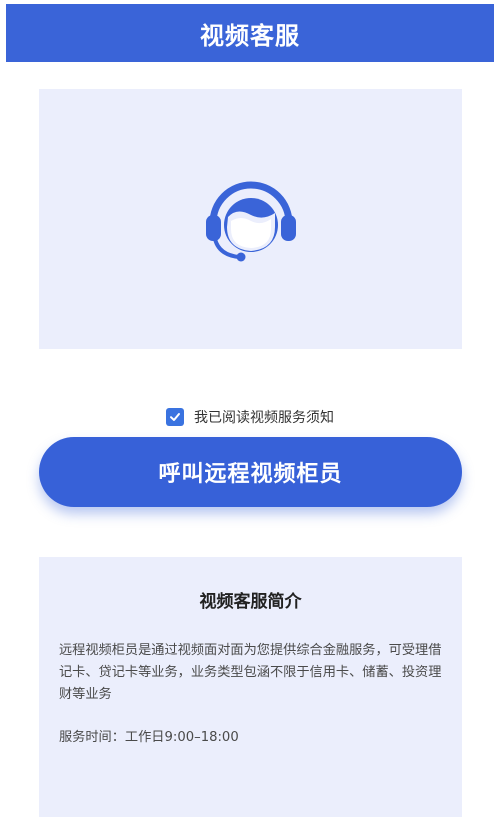  Describe the element at coordinates (250, 221) in the screenshot. I see `customer-service-headset-icon` at that location.